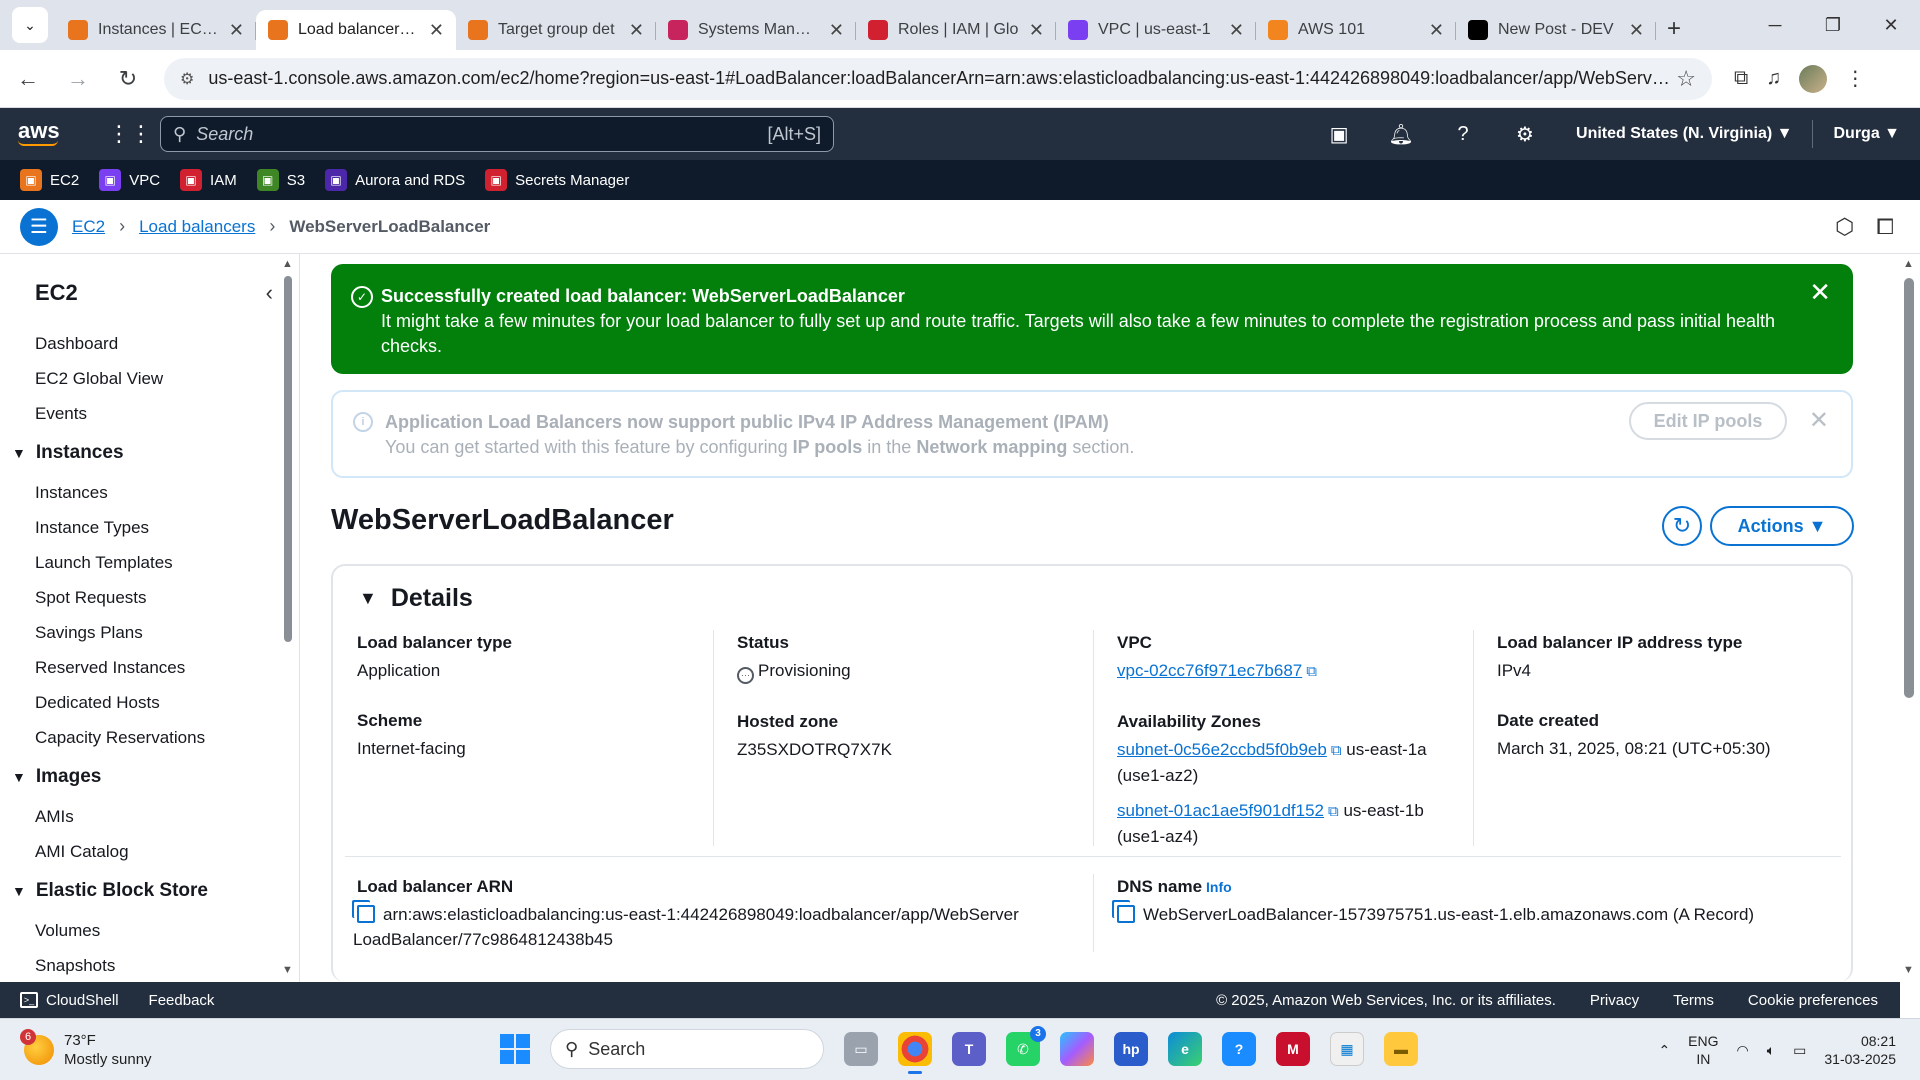 This screenshot has width=1920, height=1080. Describe the element at coordinates (1708, 421) in the screenshot. I see `edit-ip-pools-button: Edit IP pools` at that location.